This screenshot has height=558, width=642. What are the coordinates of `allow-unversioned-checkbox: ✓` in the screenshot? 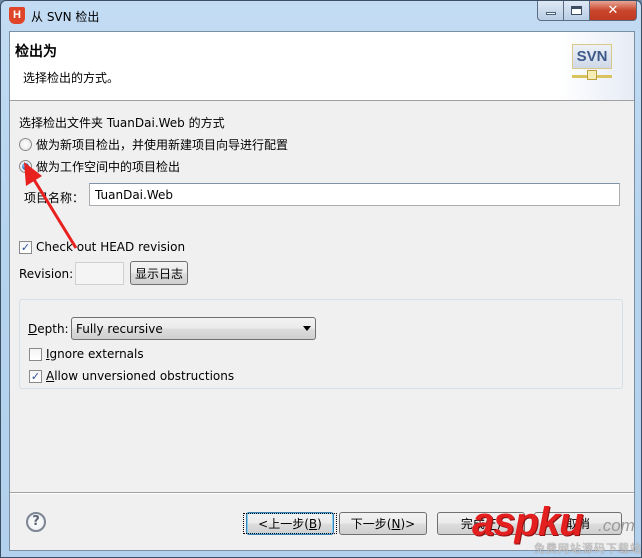 It's located at (35, 376).